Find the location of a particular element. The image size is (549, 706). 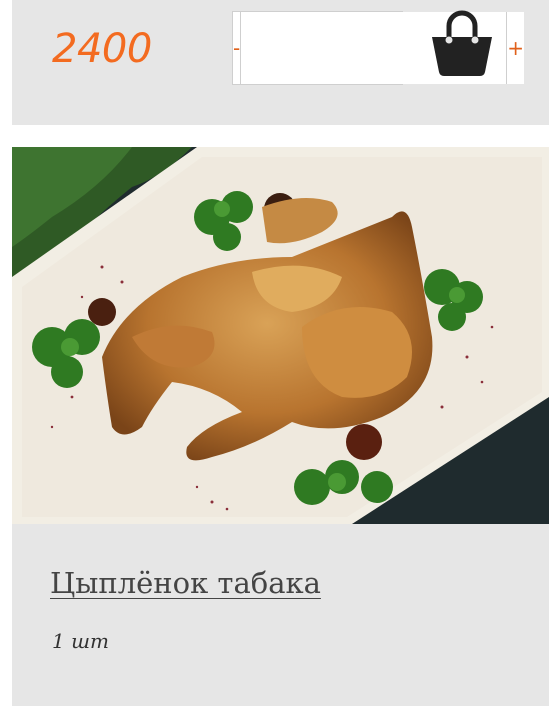

increase-button: + is located at coordinates (515, 48).